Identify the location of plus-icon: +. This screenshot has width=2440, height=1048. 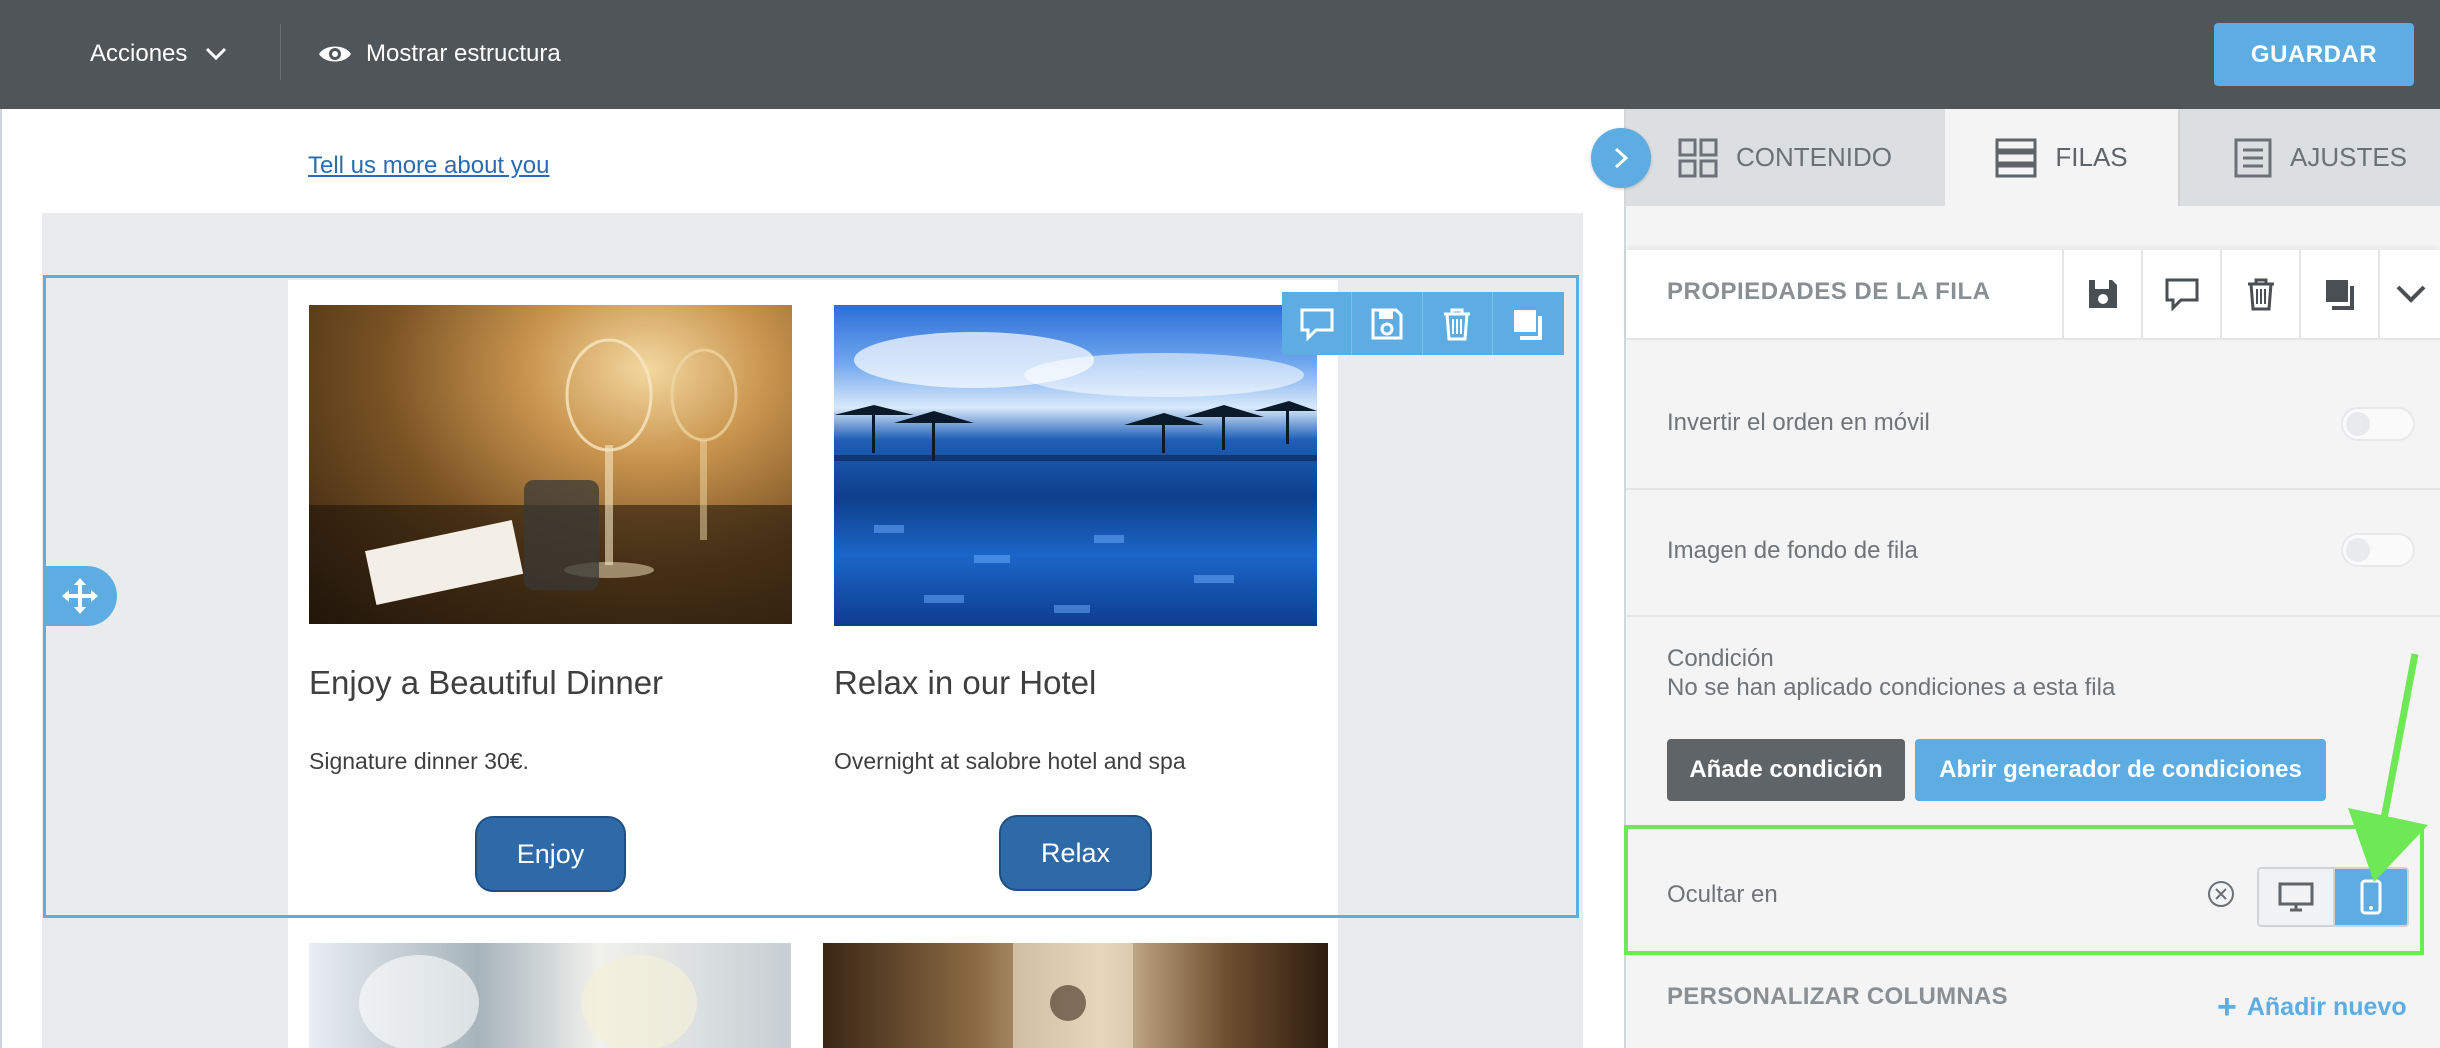
(2227, 1007).